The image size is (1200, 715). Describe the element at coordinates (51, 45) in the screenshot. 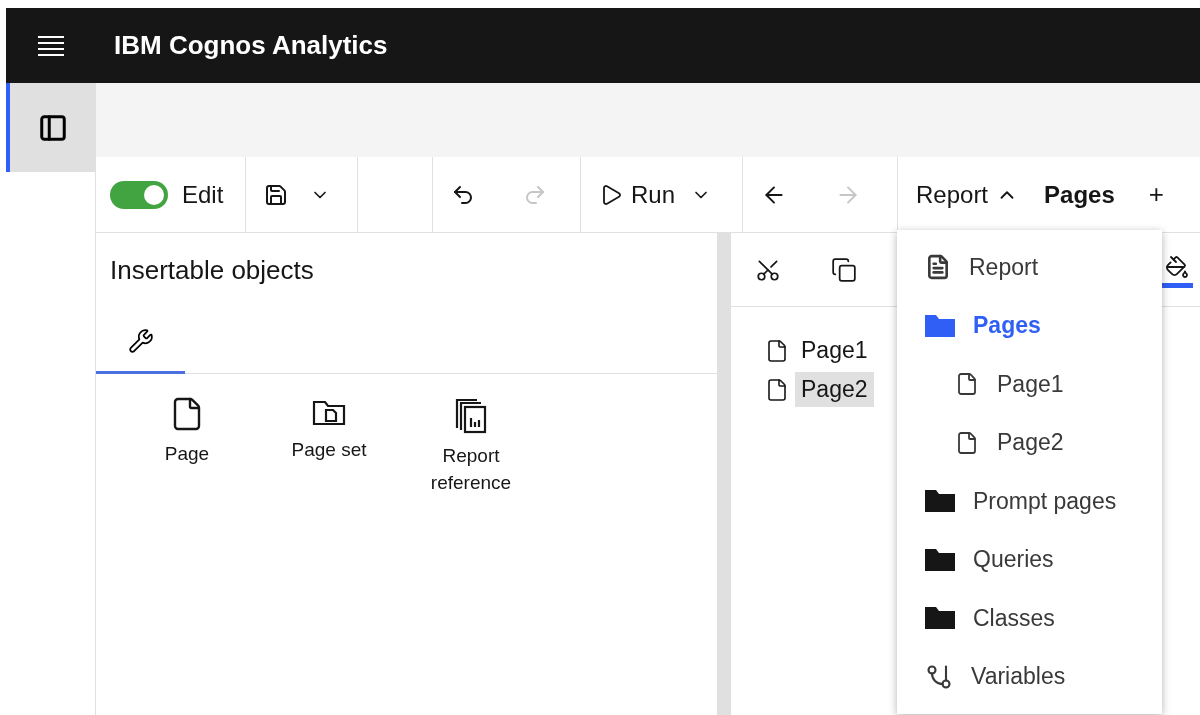

I see `menu-icon` at that location.